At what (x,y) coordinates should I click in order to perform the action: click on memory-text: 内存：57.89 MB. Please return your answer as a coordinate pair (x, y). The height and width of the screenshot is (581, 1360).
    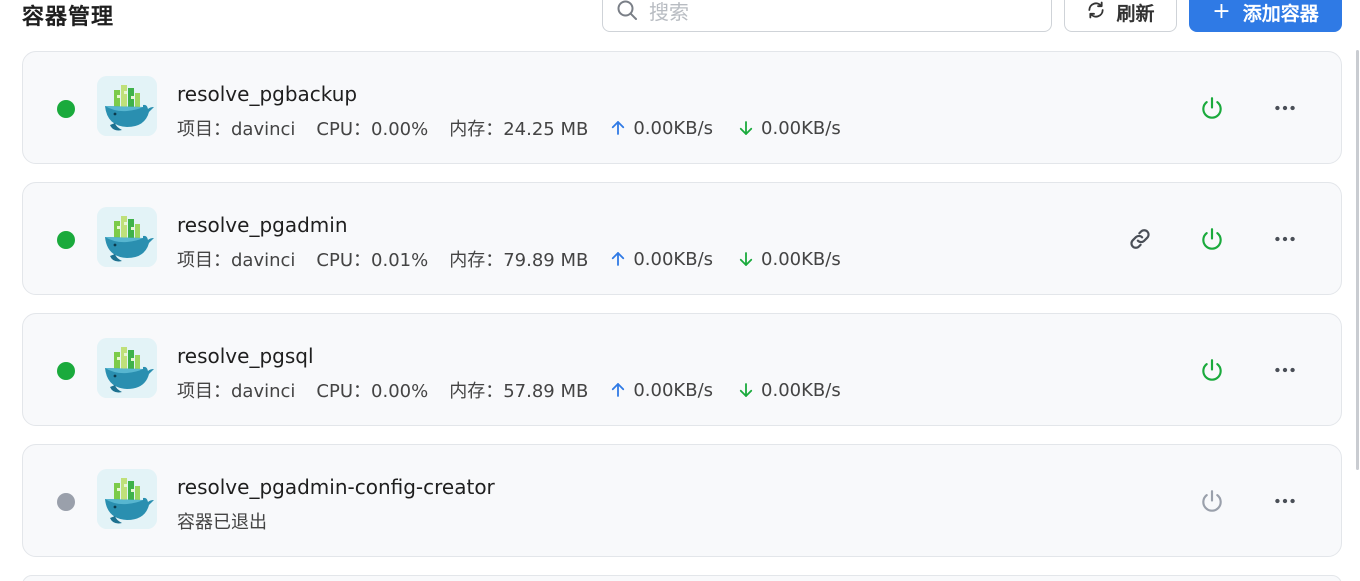
    Looking at the image, I should click on (519, 391).